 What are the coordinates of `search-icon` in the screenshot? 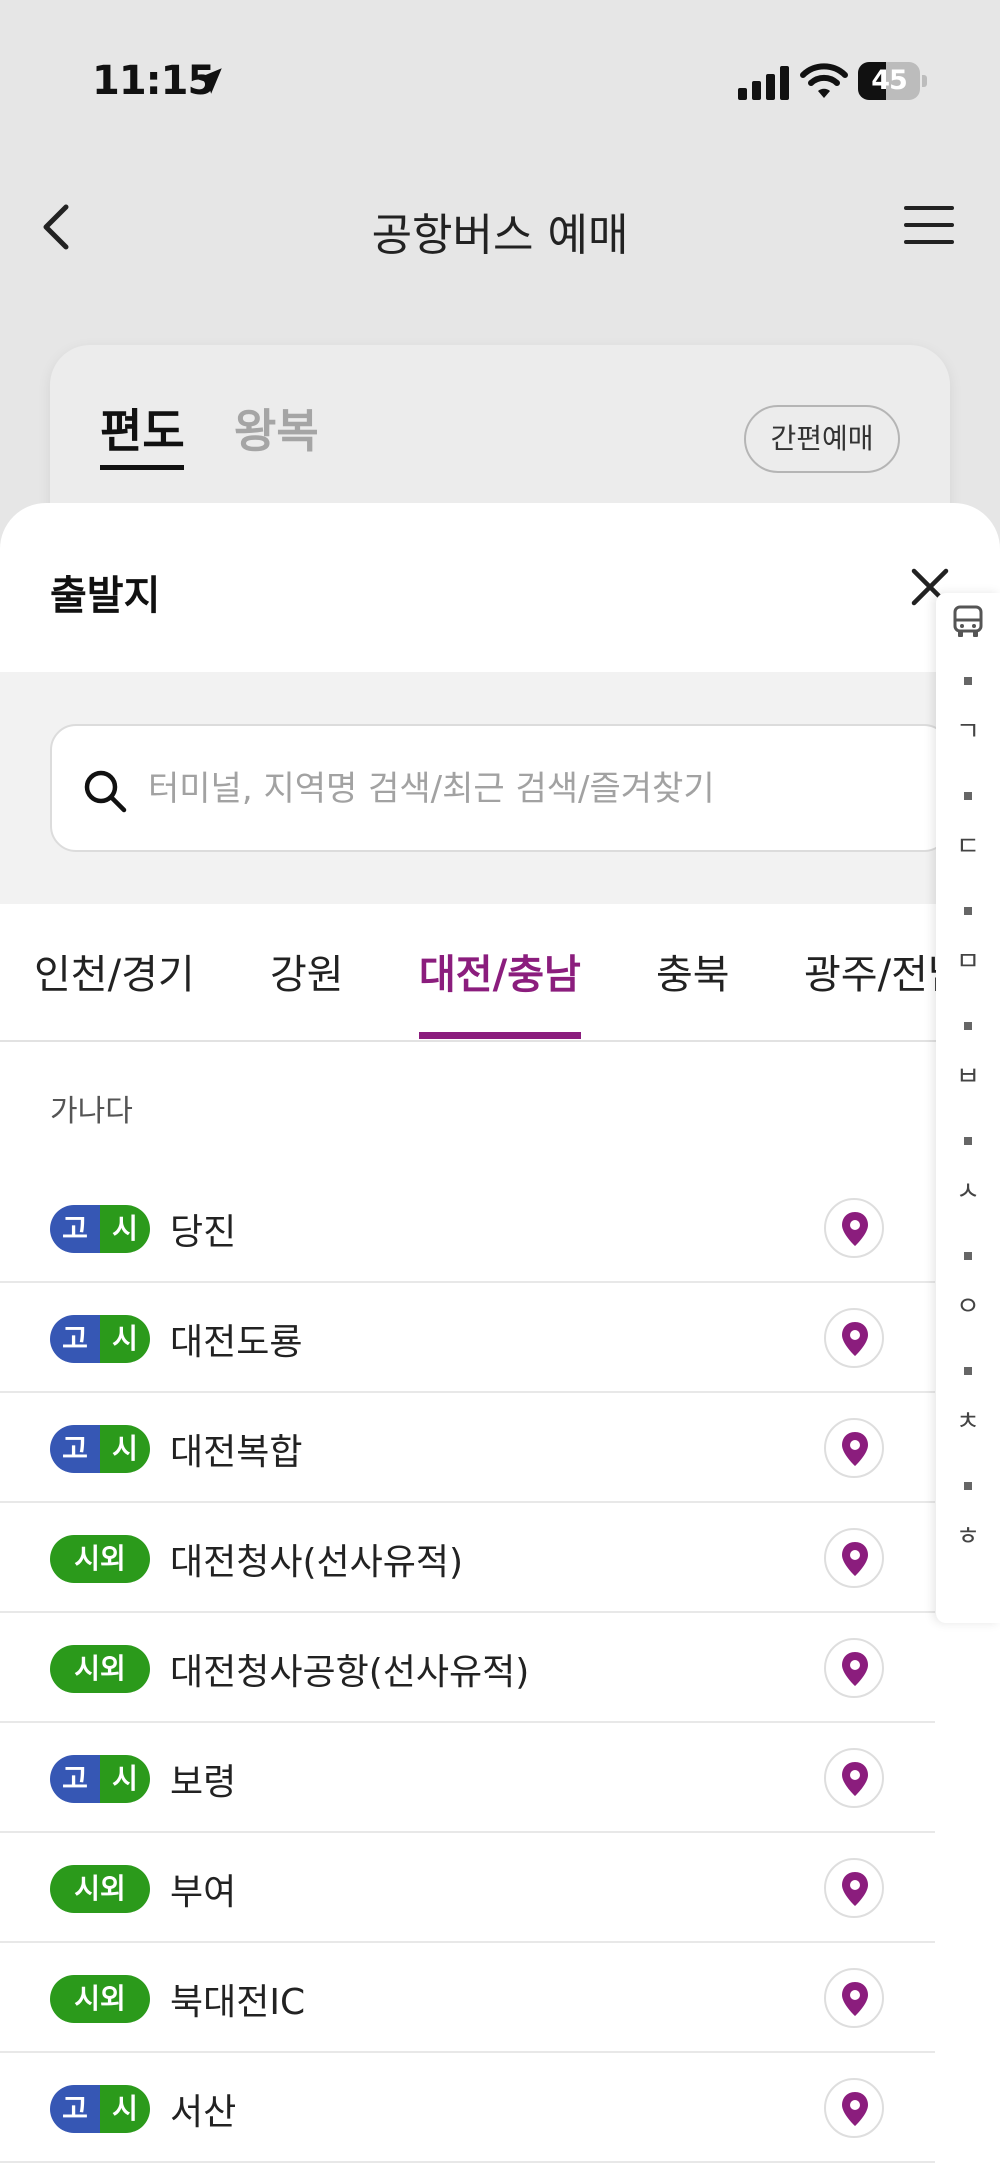 It's located at (105, 791).